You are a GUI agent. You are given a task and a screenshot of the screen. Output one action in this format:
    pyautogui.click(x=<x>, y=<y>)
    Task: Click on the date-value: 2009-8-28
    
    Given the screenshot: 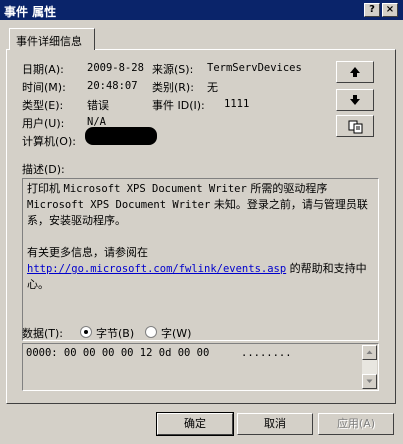 What is the action you would take?
    pyautogui.click(x=115, y=68)
    